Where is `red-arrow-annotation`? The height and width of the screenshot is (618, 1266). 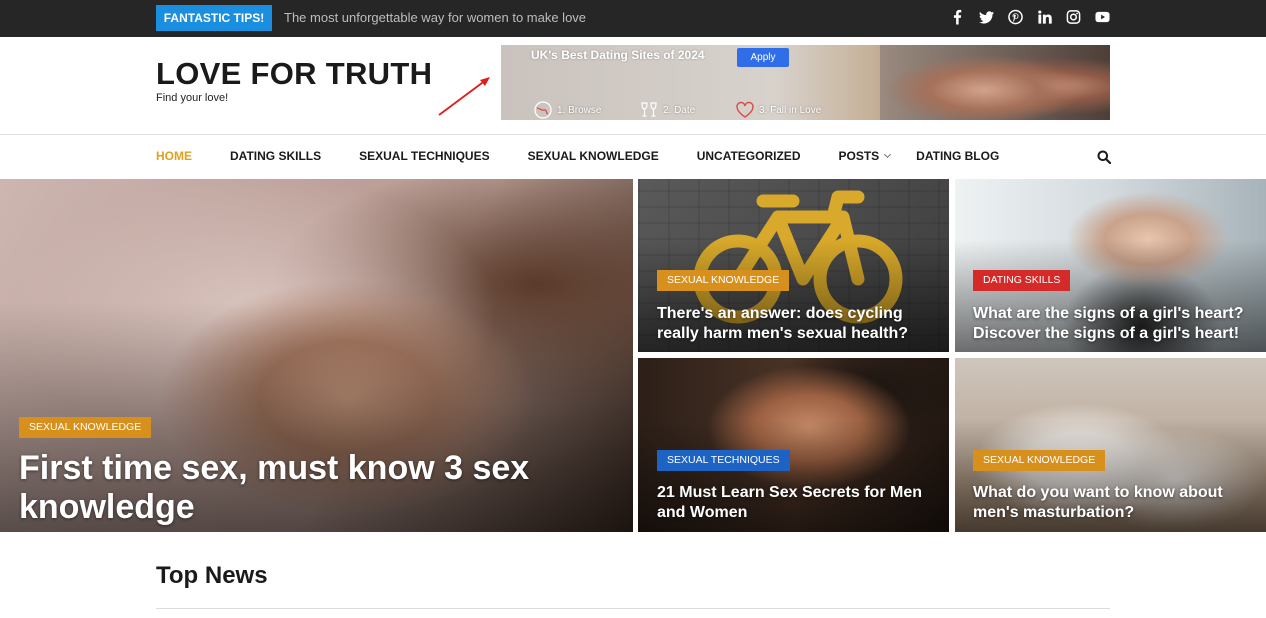 red-arrow-annotation is located at coordinates (464, 96).